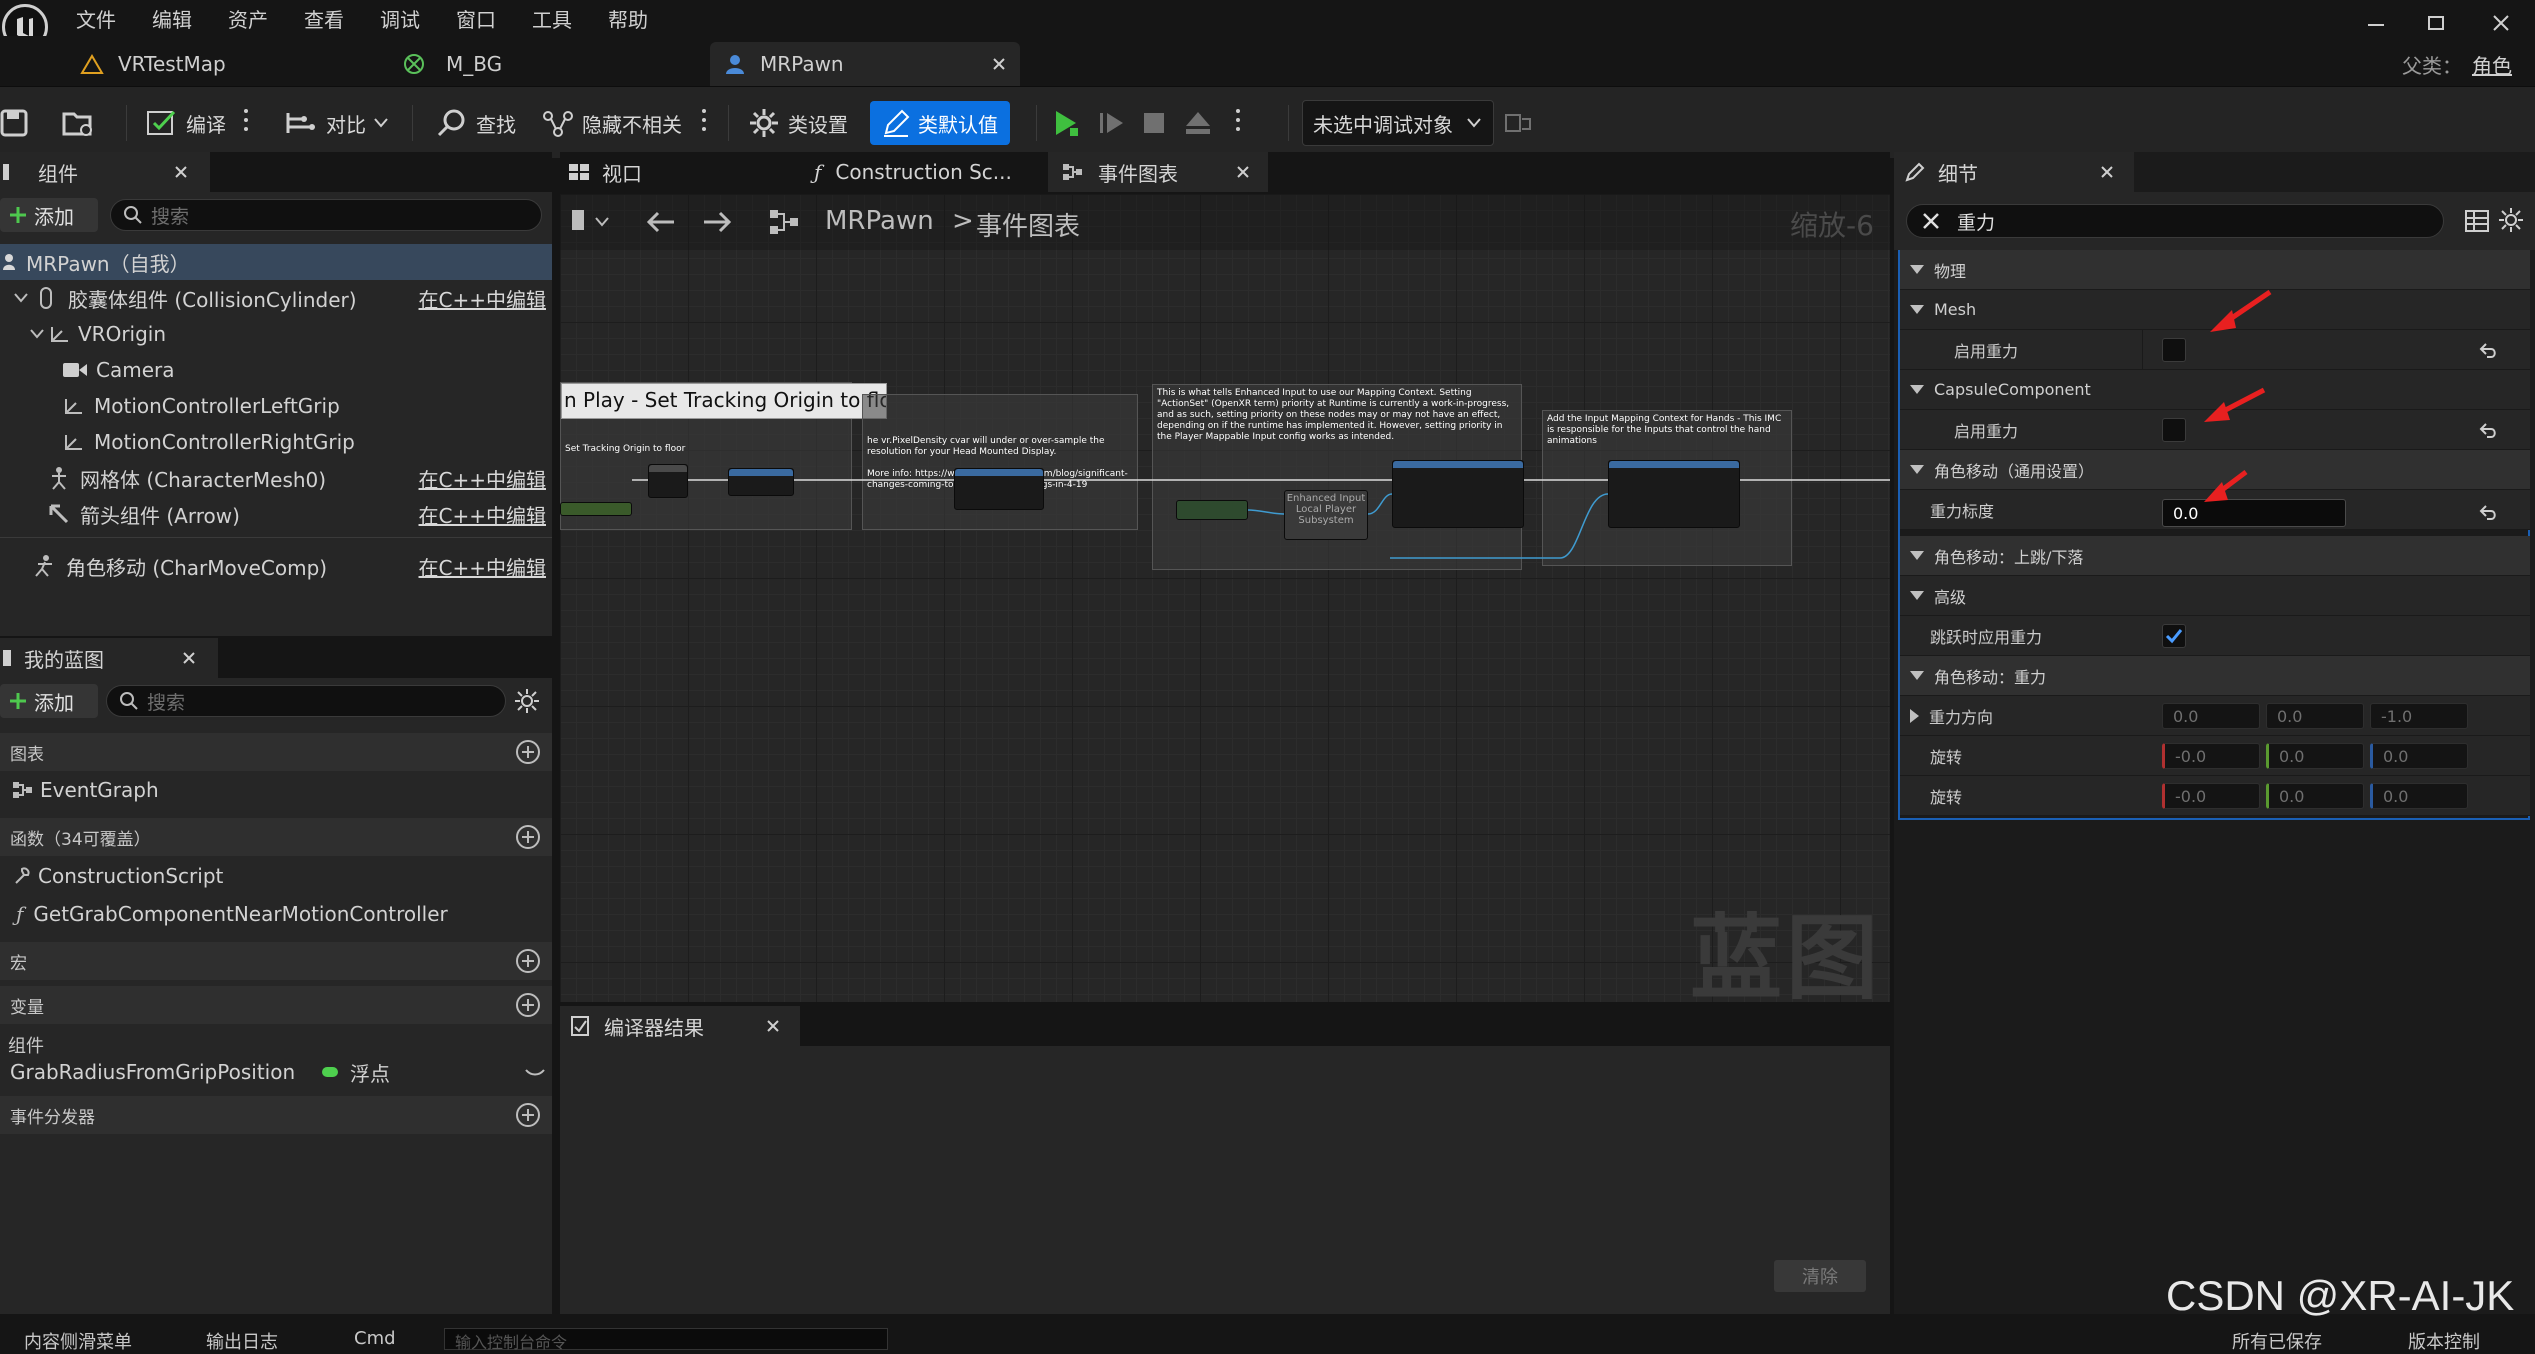 Image resolution: width=2535 pixels, height=1354 pixels. Describe the element at coordinates (528, 1005) in the screenshot. I see `add-variable-icon` at that location.